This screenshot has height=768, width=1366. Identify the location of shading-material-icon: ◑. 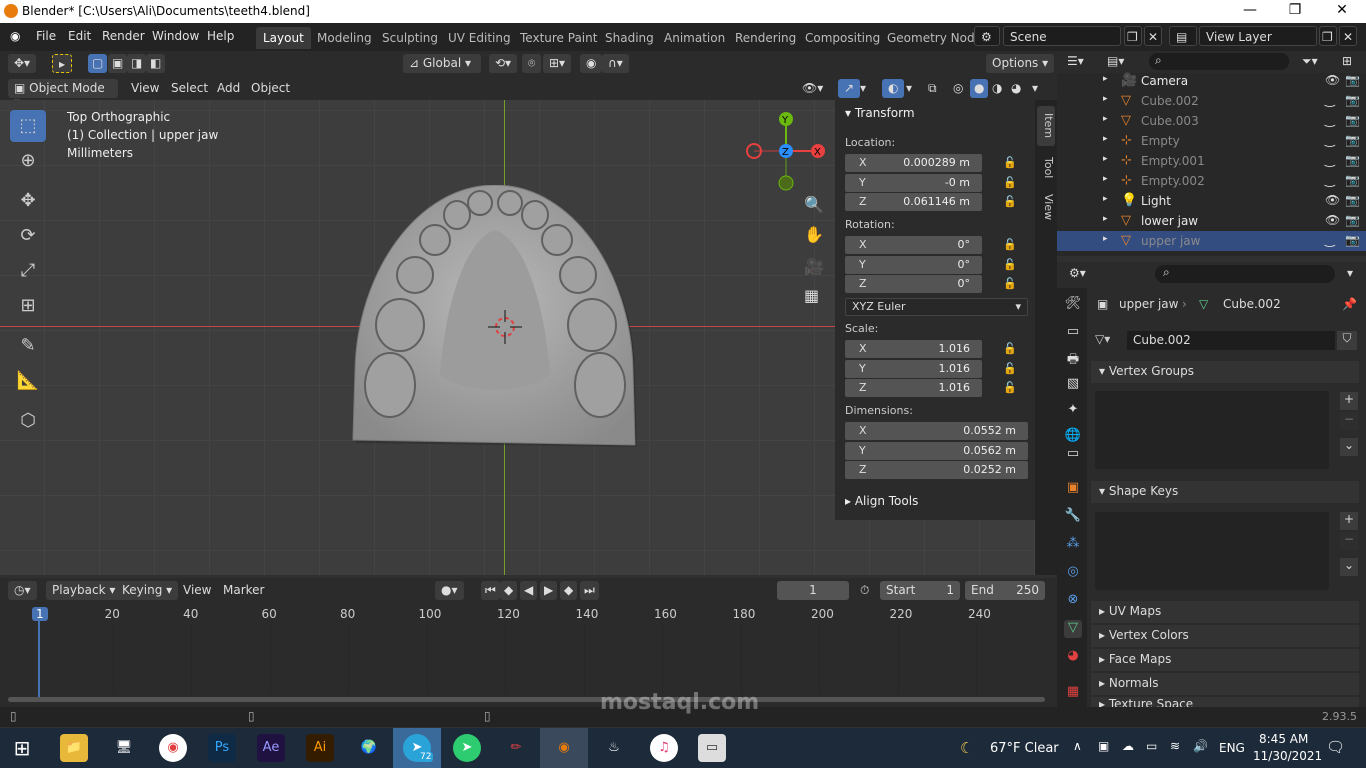
(997, 88).